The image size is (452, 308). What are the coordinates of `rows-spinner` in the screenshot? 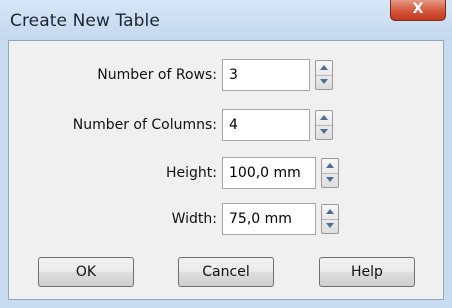 It's located at (324, 75).